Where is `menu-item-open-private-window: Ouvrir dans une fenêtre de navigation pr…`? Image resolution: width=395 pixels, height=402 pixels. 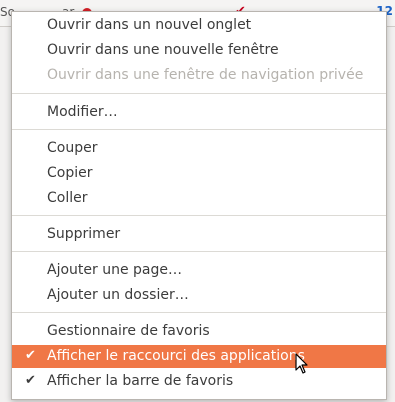
menu-item-open-private-window: Ouvrir dans une fenêtre de navigation pr… is located at coordinates (199, 75).